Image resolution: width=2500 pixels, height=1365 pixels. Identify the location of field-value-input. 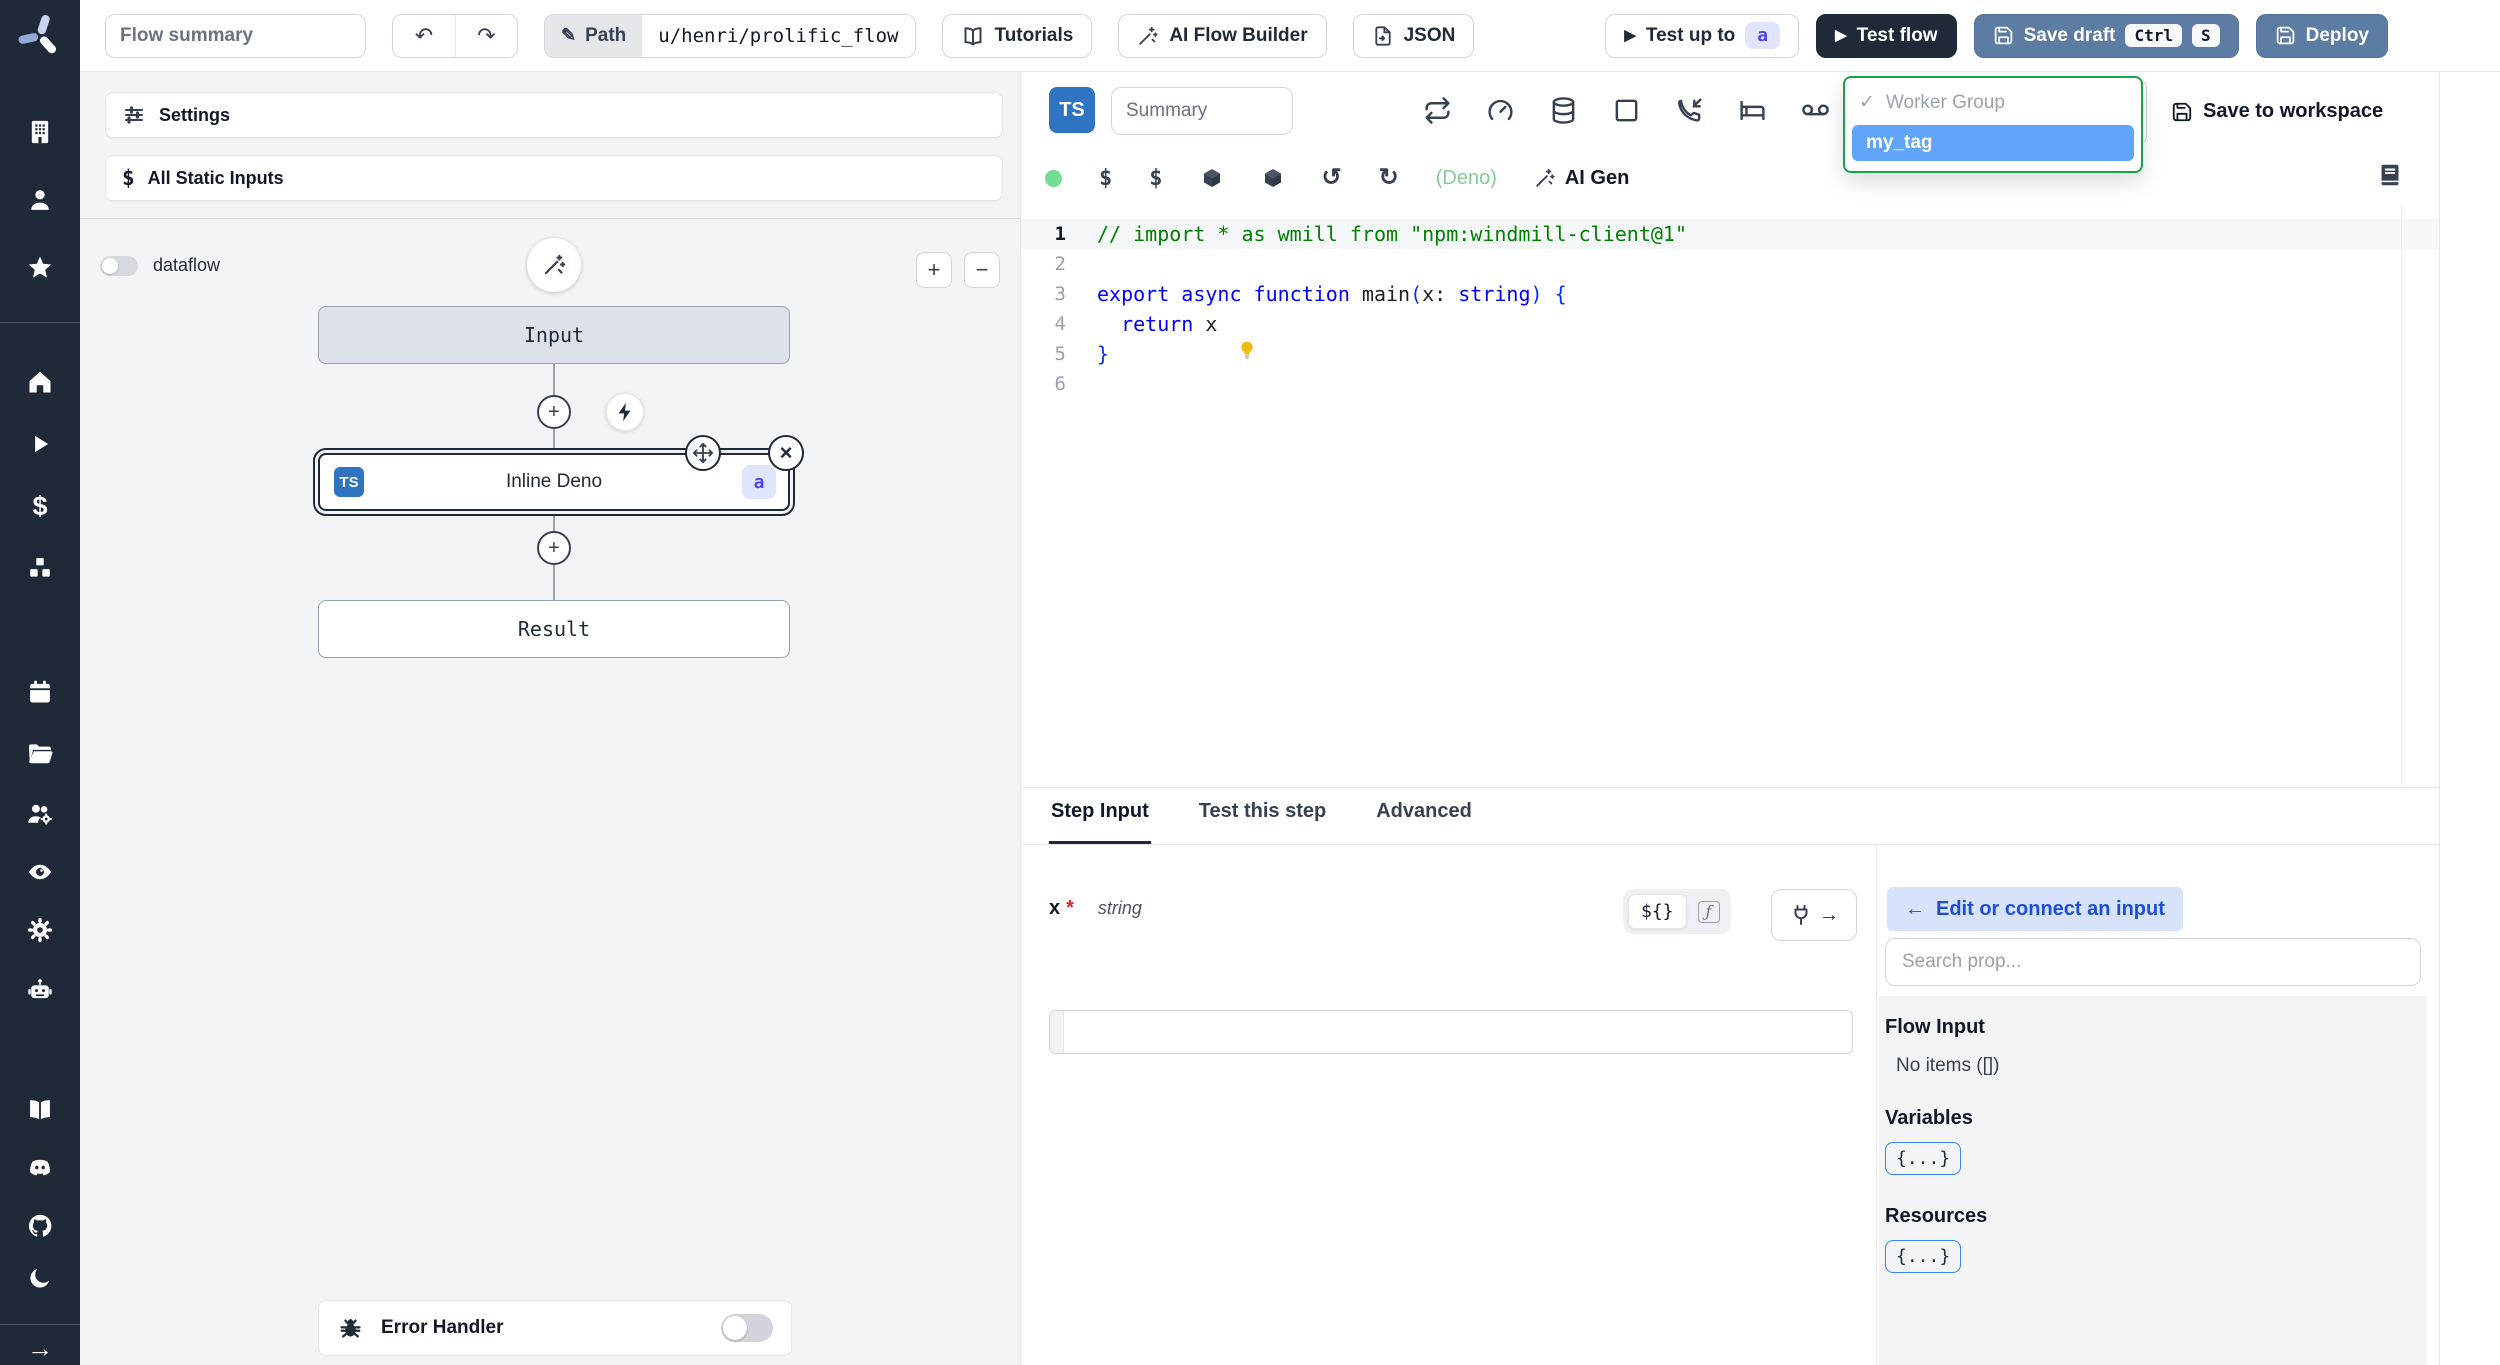
(1458, 1032).